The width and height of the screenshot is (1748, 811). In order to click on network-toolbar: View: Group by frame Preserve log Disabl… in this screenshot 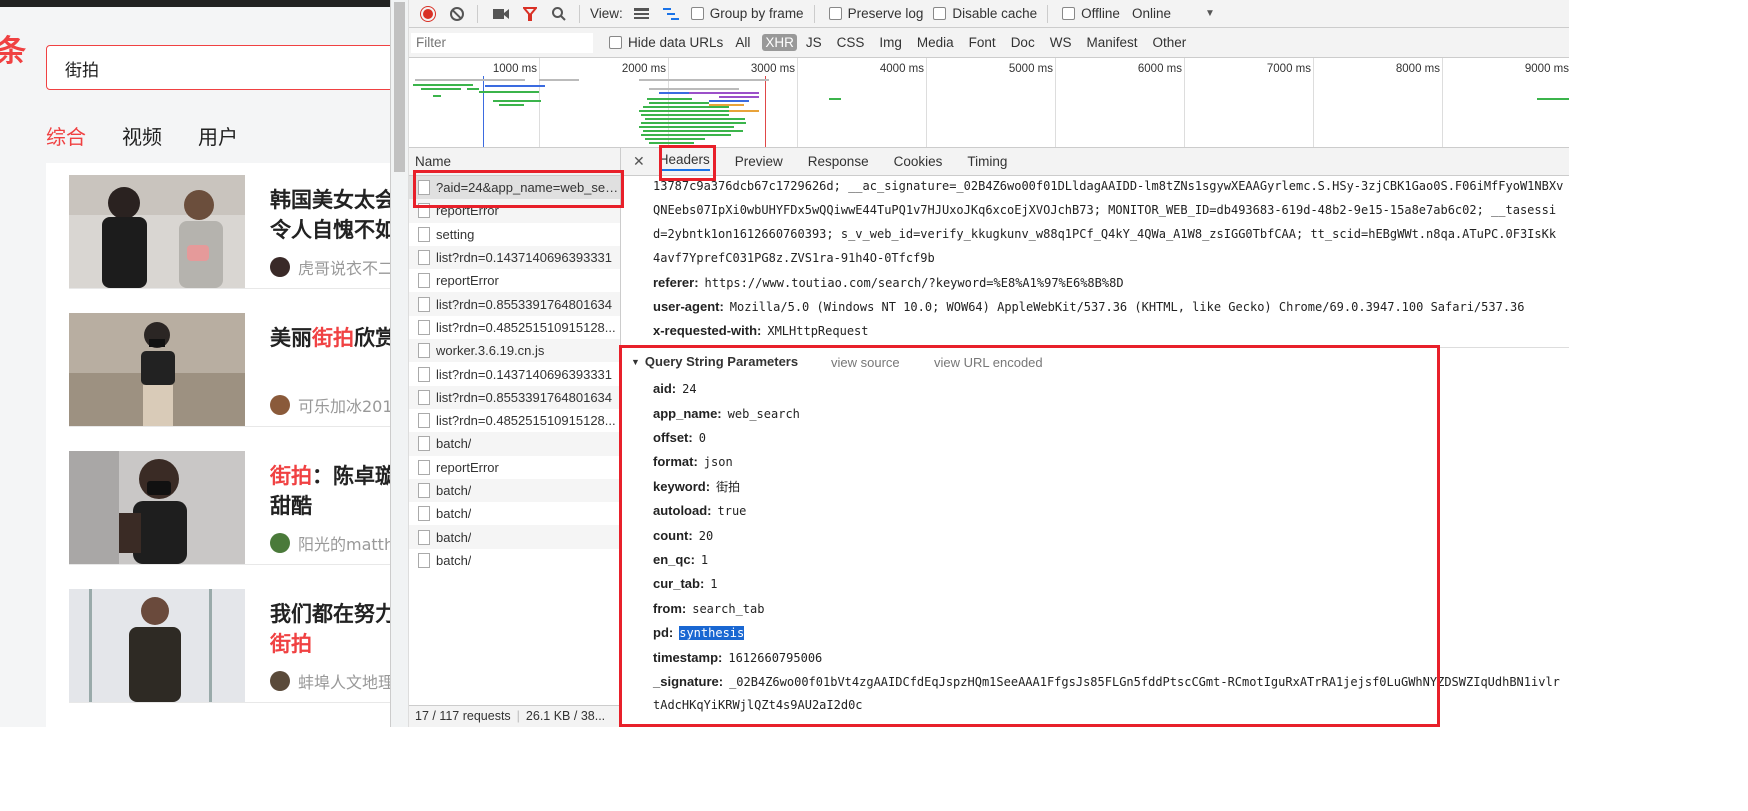, I will do `click(989, 14)`.